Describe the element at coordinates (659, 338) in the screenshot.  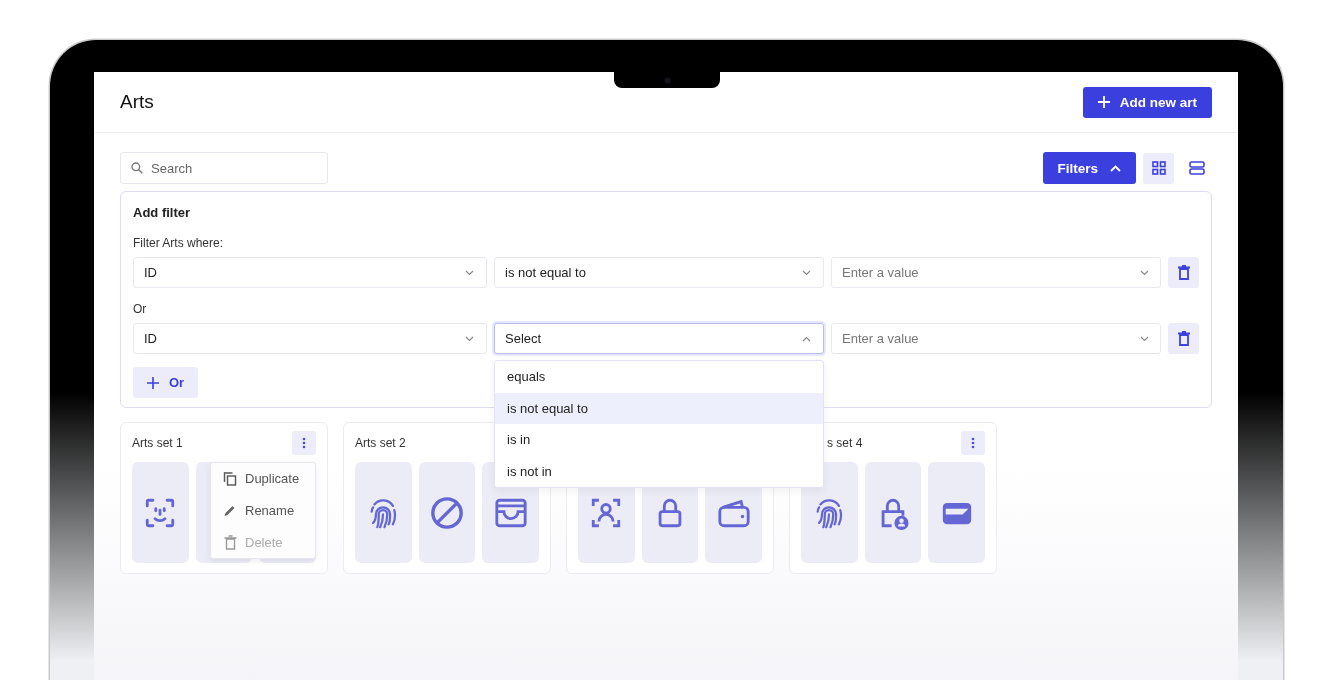
I see `operator-select: Select` at that location.